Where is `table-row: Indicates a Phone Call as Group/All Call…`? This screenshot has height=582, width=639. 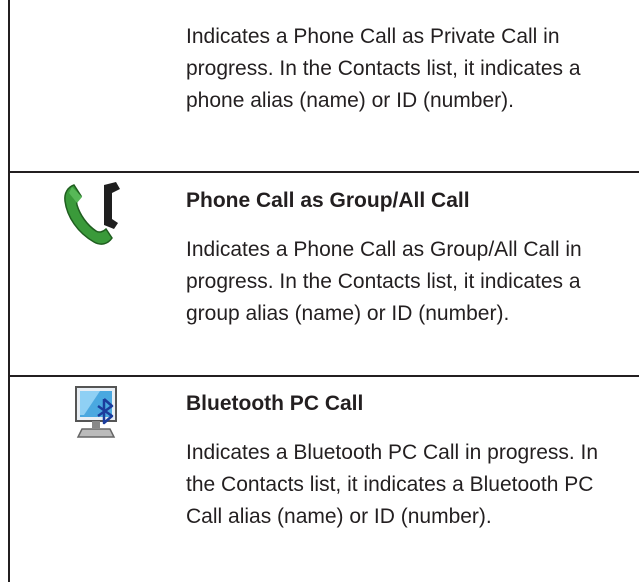 table-row: Indicates a Phone Call as Group/All Call… is located at coordinates (406, 282).